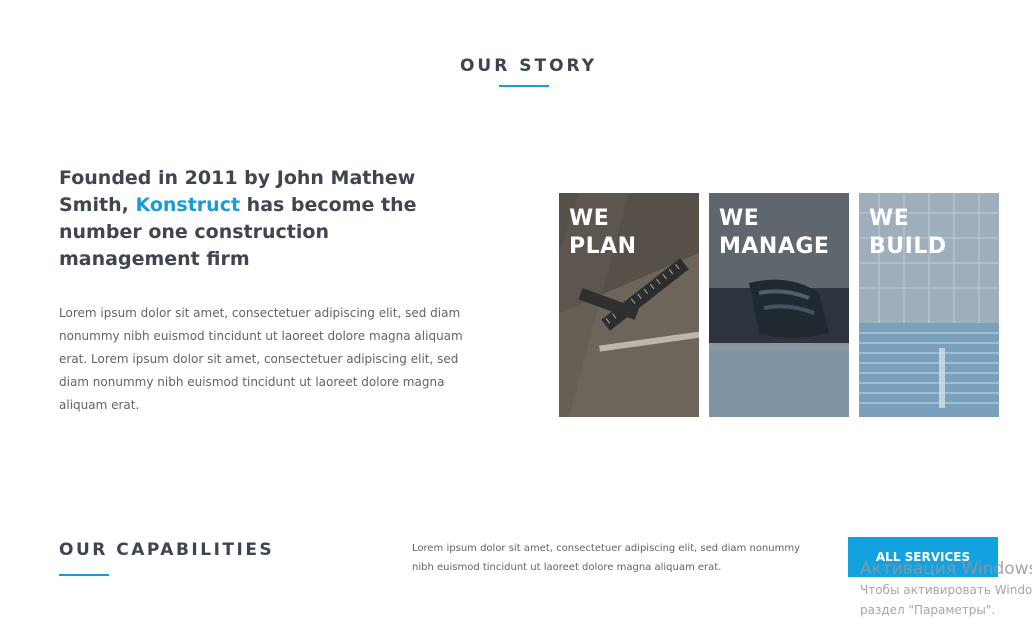  What do you see at coordinates (528, 66) in the screenshot?
I see `section-title-our-story: OUR STORY` at bounding box center [528, 66].